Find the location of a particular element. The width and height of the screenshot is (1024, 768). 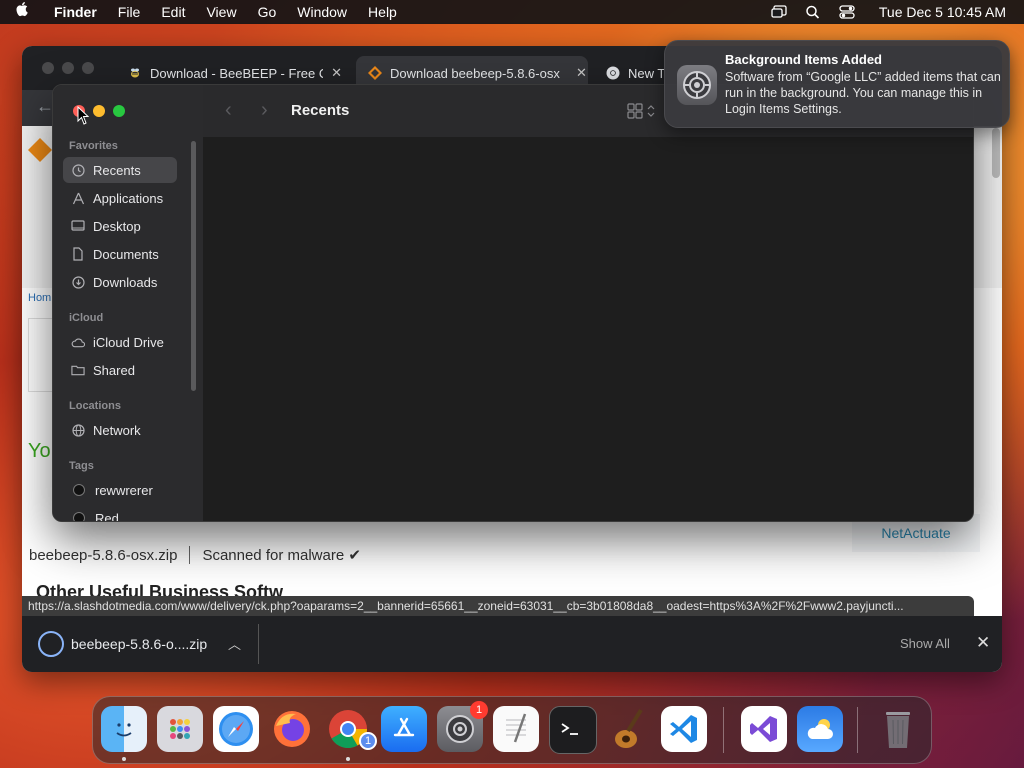

back-chevron-icon: ‹ is located at coordinates (228, 110).